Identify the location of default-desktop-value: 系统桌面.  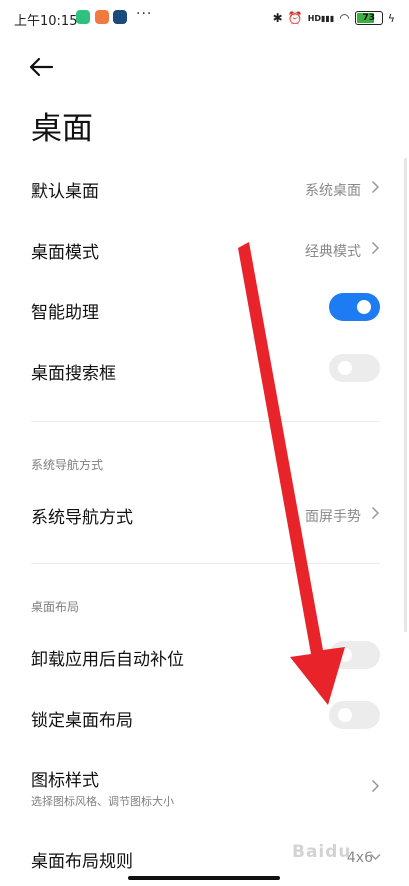
(333, 191).